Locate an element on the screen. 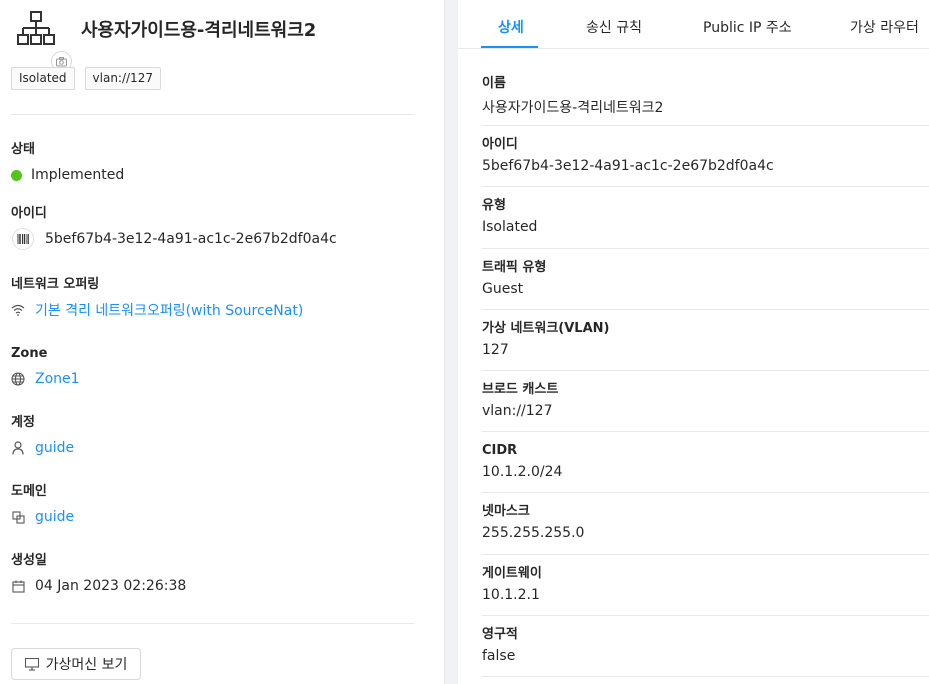 This screenshot has width=929, height=684. detail-value: 사용자가이드용-격리네트워크2 is located at coordinates (573, 108).